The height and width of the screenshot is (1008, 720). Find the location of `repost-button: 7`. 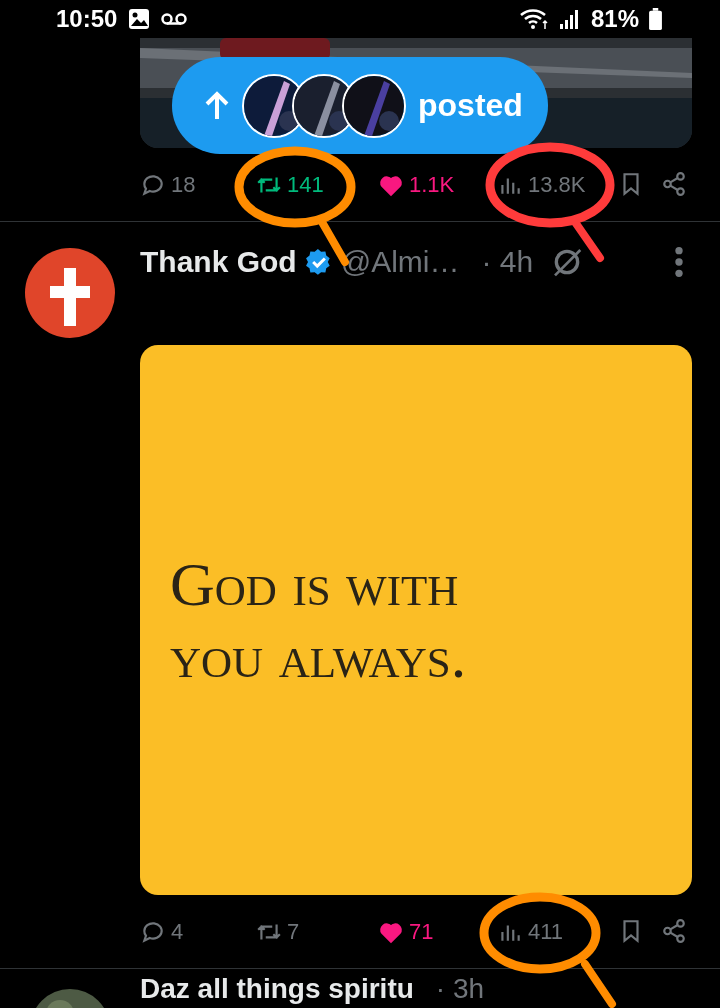

repost-button: 7 is located at coordinates (278, 931).